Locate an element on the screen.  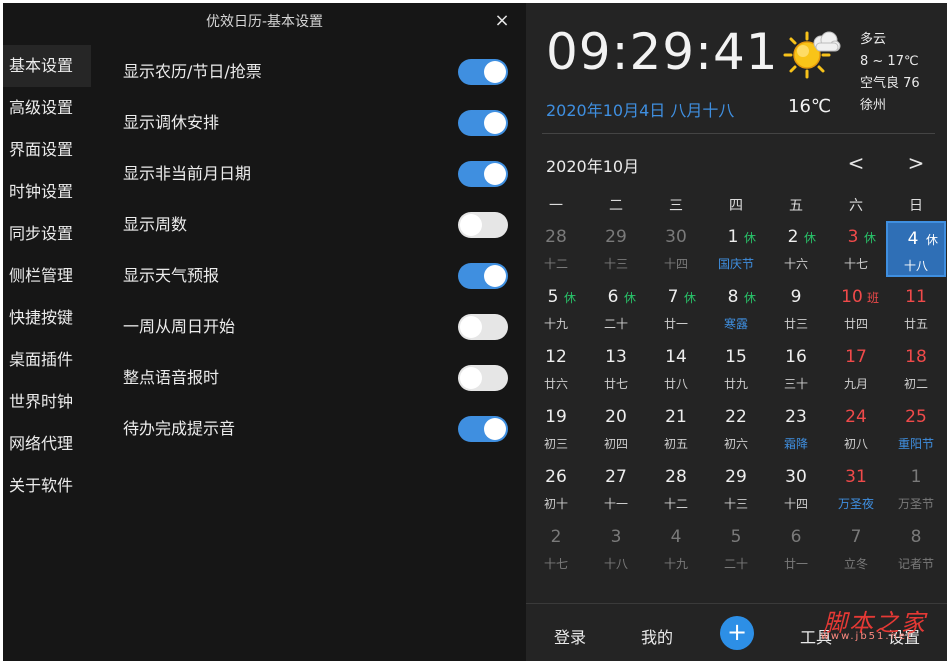
add-icon: + is located at coordinates (737, 633).